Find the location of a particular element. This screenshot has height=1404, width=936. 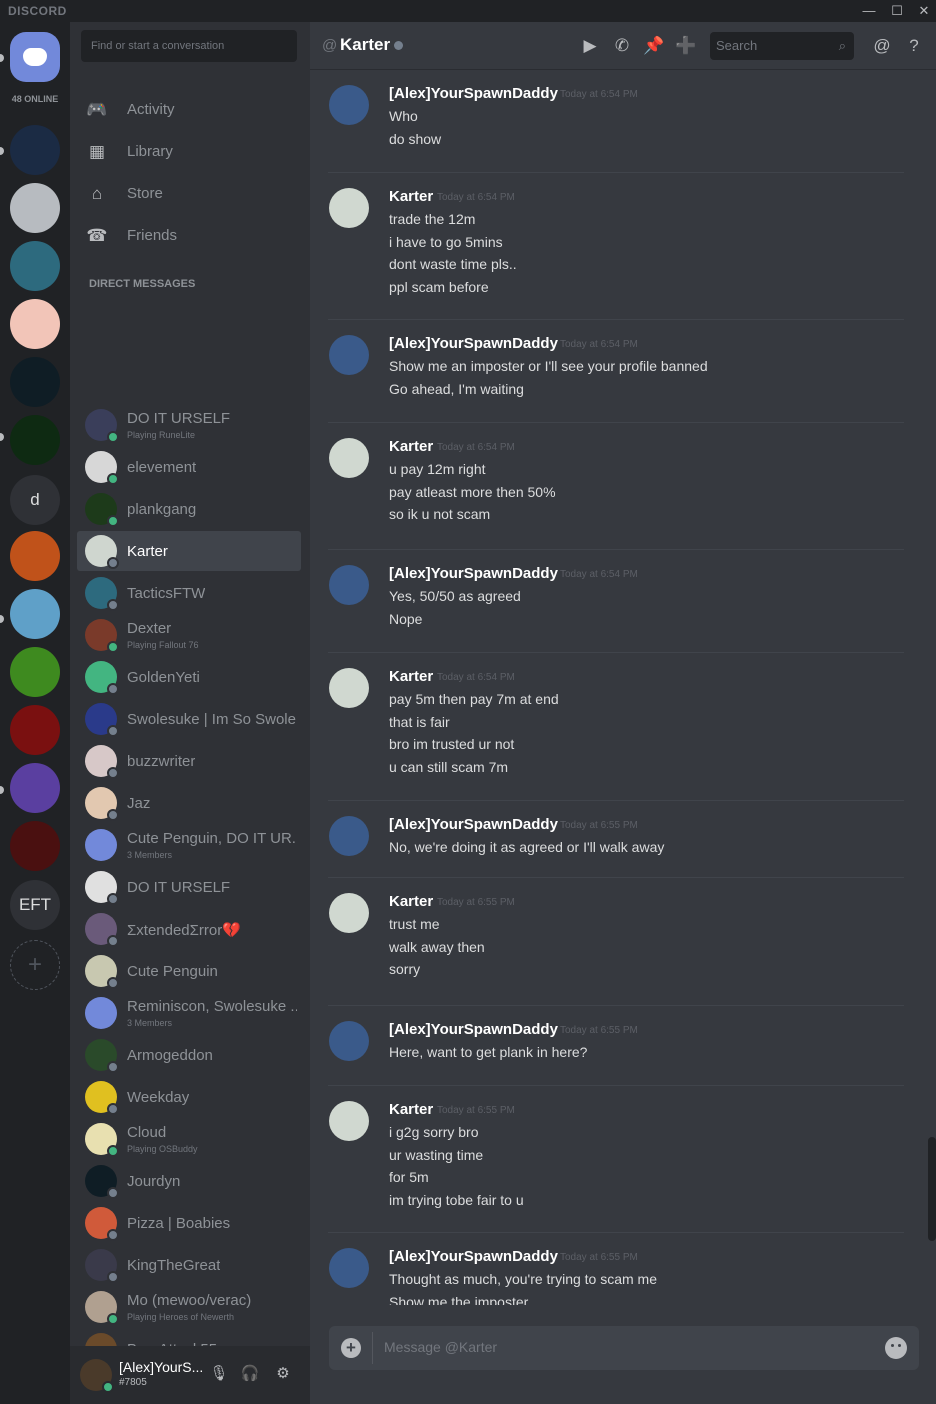

emoji-icon is located at coordinates (896, 1348).